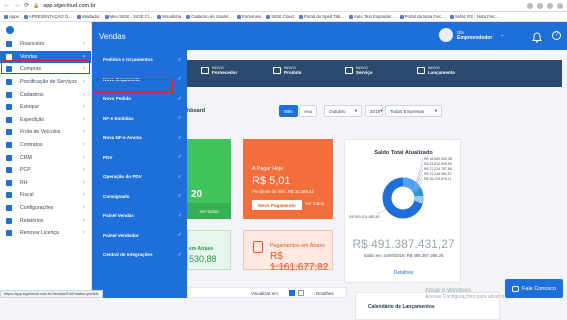 This screenshot has height=320, width=567. I want to click on profile-icon, so click(560, 5).